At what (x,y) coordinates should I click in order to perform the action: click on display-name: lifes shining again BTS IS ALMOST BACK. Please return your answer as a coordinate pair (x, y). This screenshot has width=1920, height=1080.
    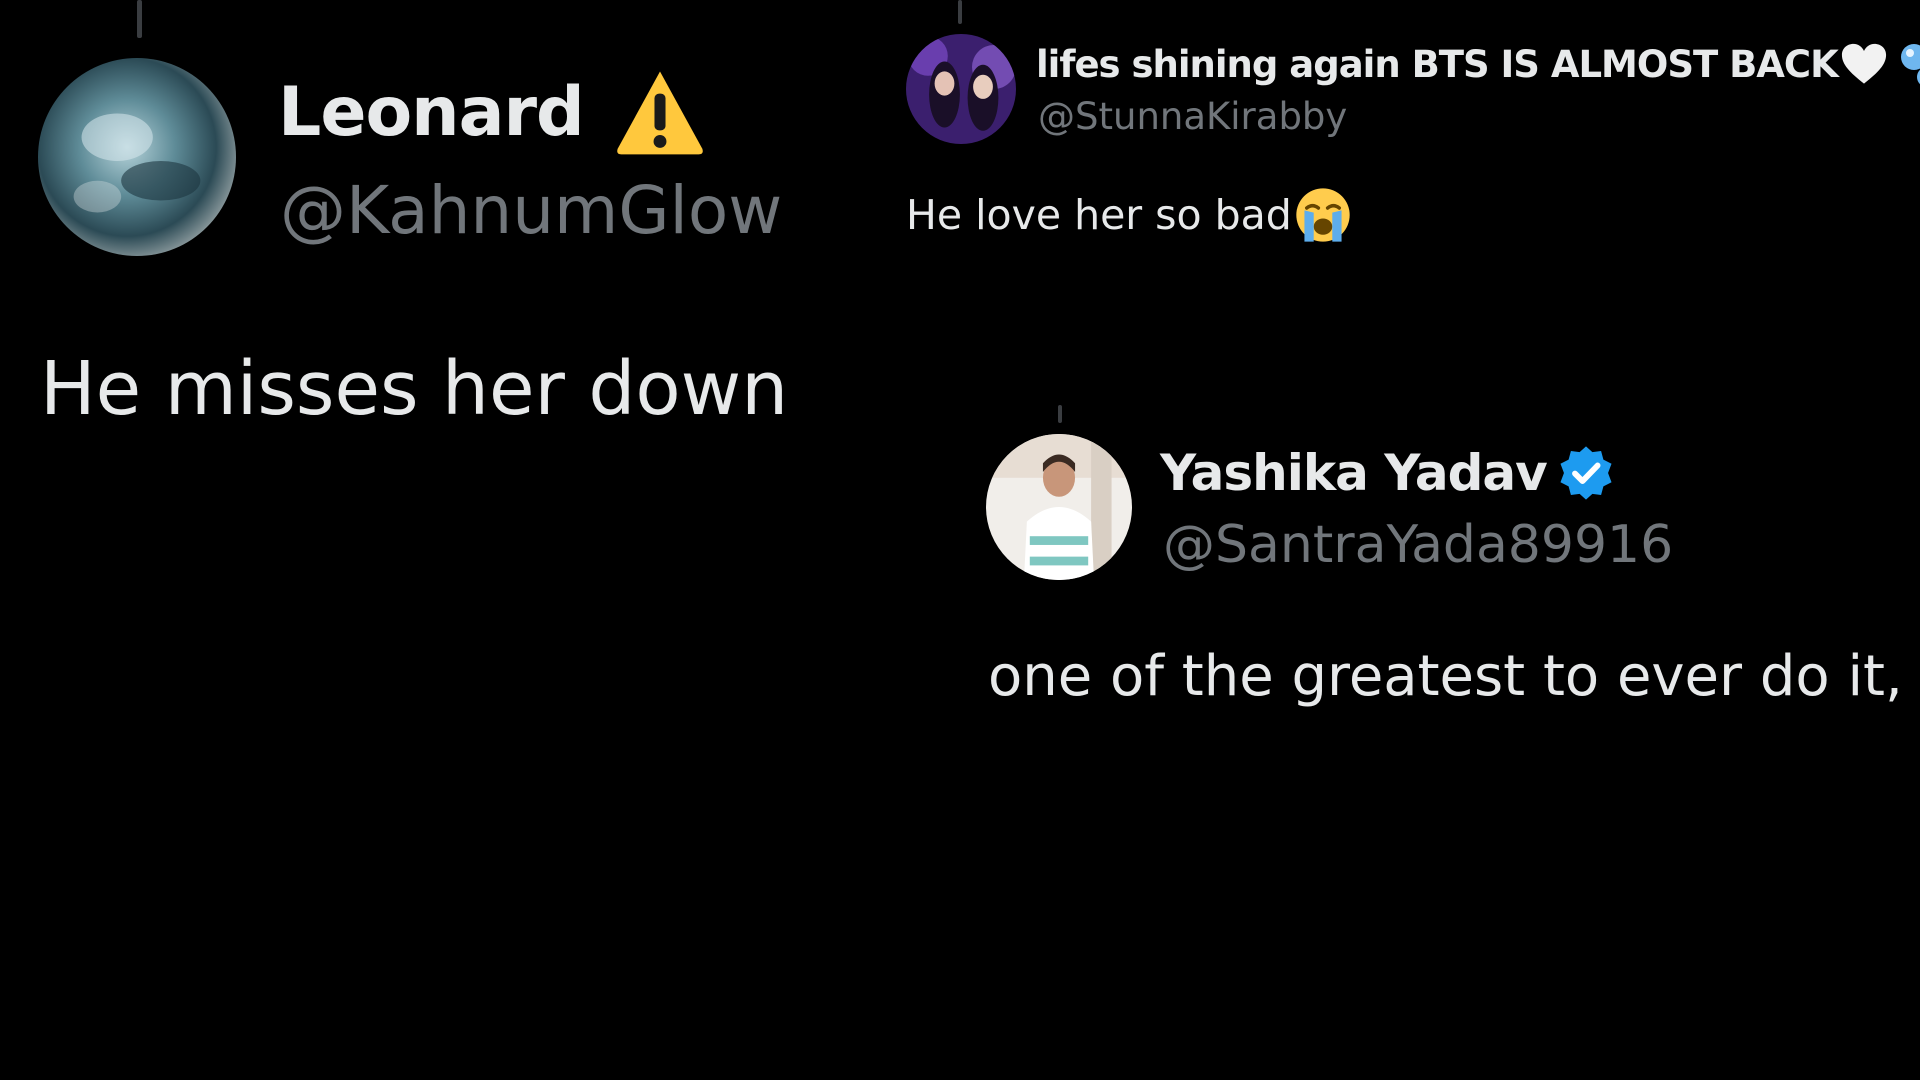
    Looking at the image, I should click on (1437, 64).